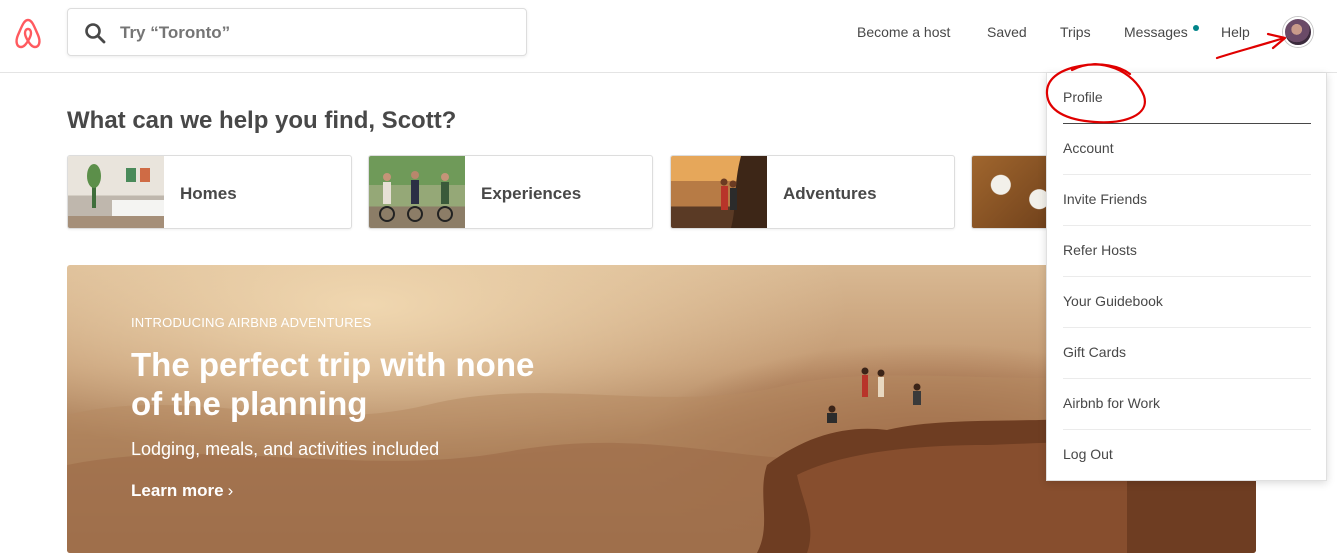 The height and width of the screenshot is (553, 1337). What do you see at coordinates (116, 192) in the screenshot?
I see `homes-thumbnail` at bounding box center [116, 192].